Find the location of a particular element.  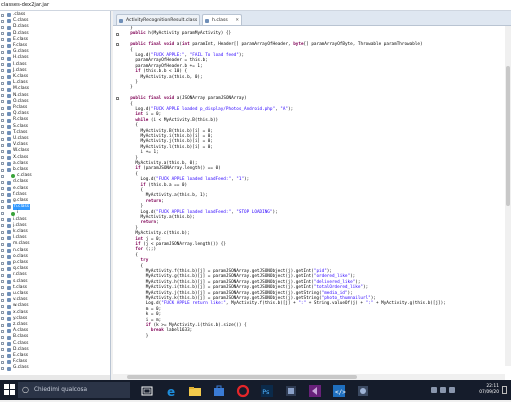

network-icon is located at coordinates (434, 390).